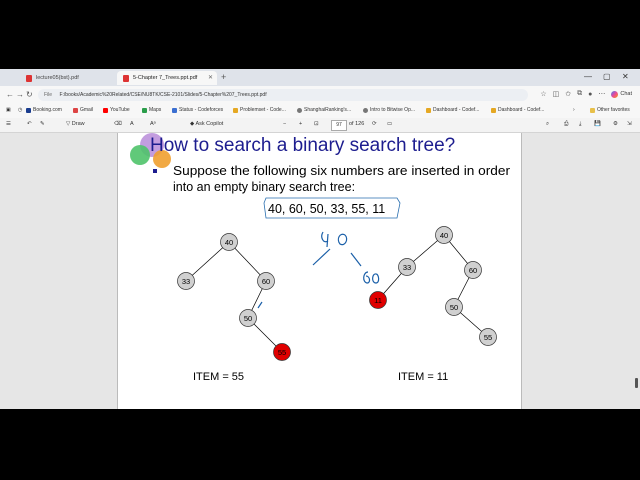 The width and height of the screenshot is (640, 480). What do you see at coordinates (29, 94) in the screenshot?
I see `refresh-icon: ↻` at bounding box center [29, 94].